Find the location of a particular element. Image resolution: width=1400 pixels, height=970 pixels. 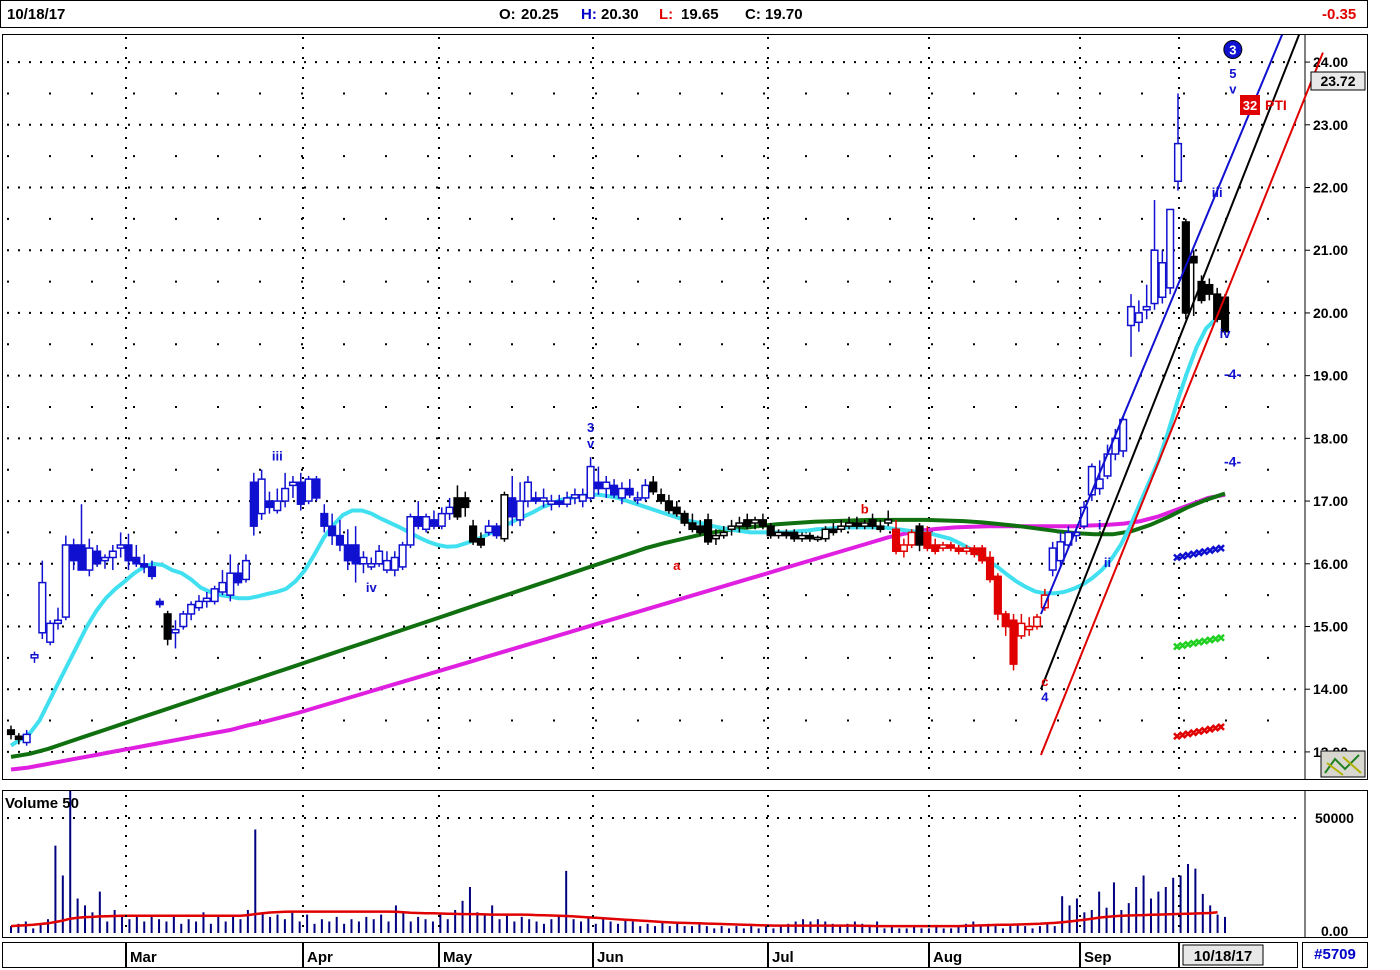

month-label: Apr is located at coordinates (320, 957).